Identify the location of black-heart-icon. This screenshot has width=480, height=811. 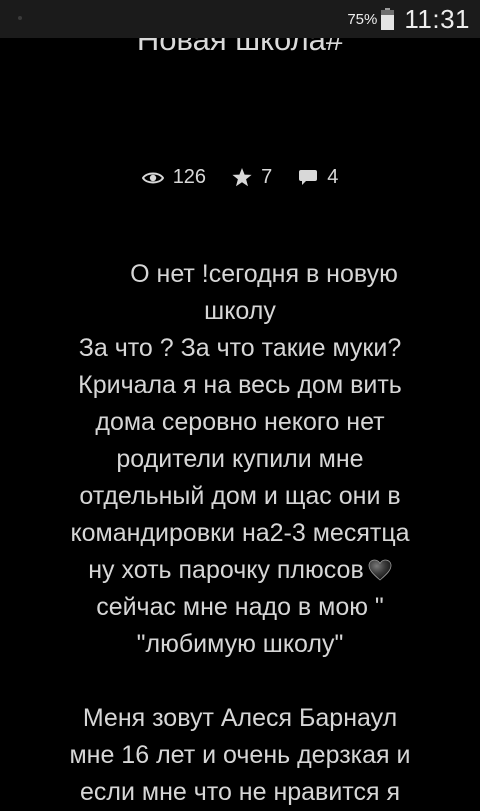
(380, 570).